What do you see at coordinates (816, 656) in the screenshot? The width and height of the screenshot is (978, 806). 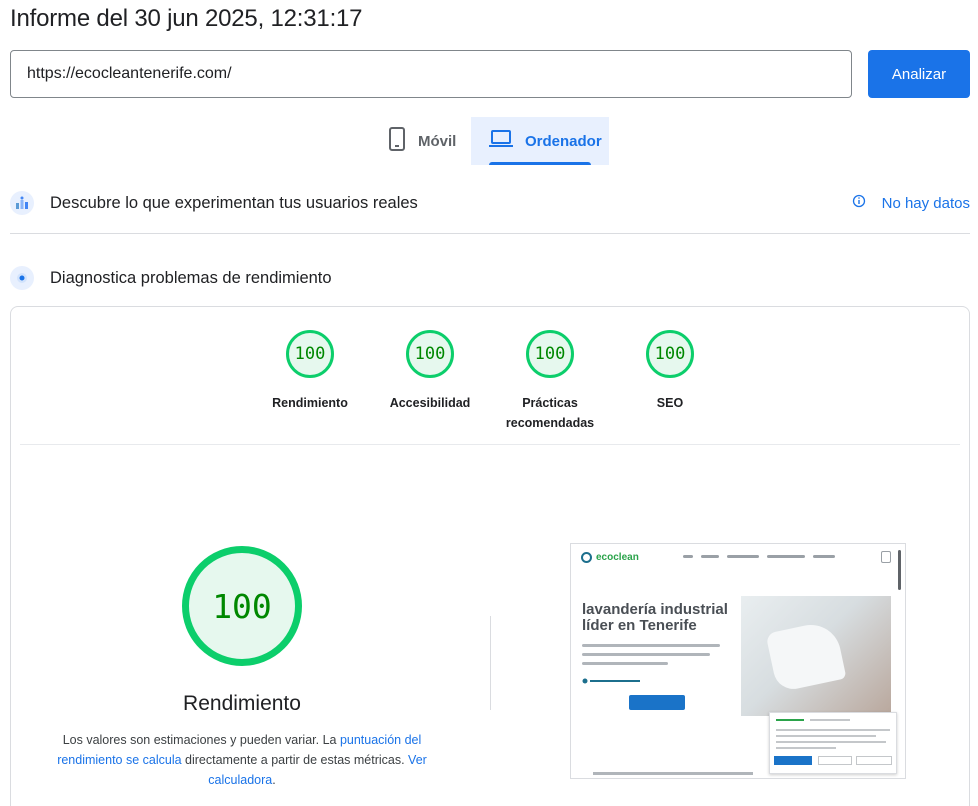 I see `thumb-hero-photo` at bounding box center [816, 656].